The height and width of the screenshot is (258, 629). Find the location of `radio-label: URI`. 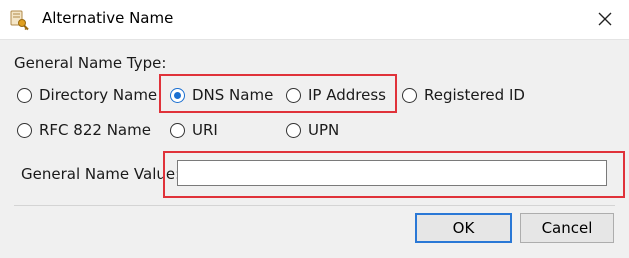

radio-label: URI is located at coordinates (205, 130).